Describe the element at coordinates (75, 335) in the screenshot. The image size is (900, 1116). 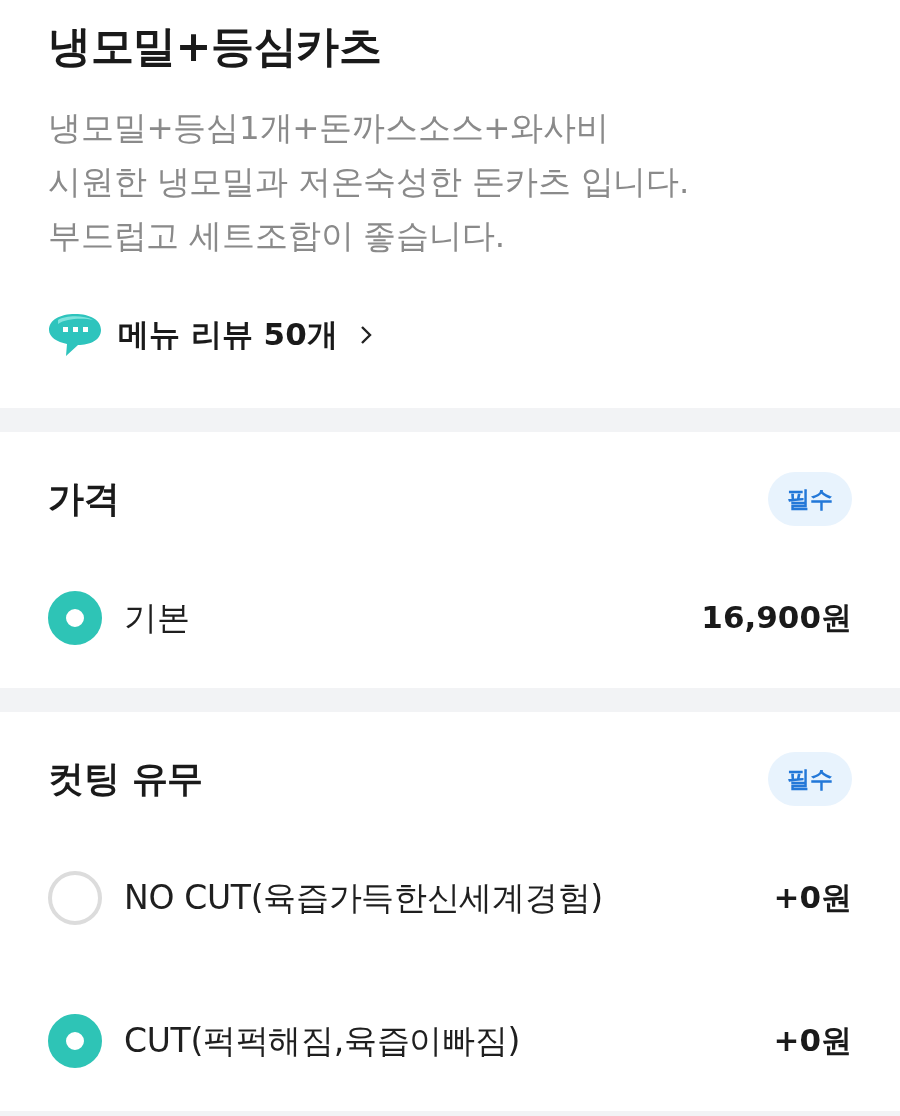
I see `speech-bubble-icon` at that location.